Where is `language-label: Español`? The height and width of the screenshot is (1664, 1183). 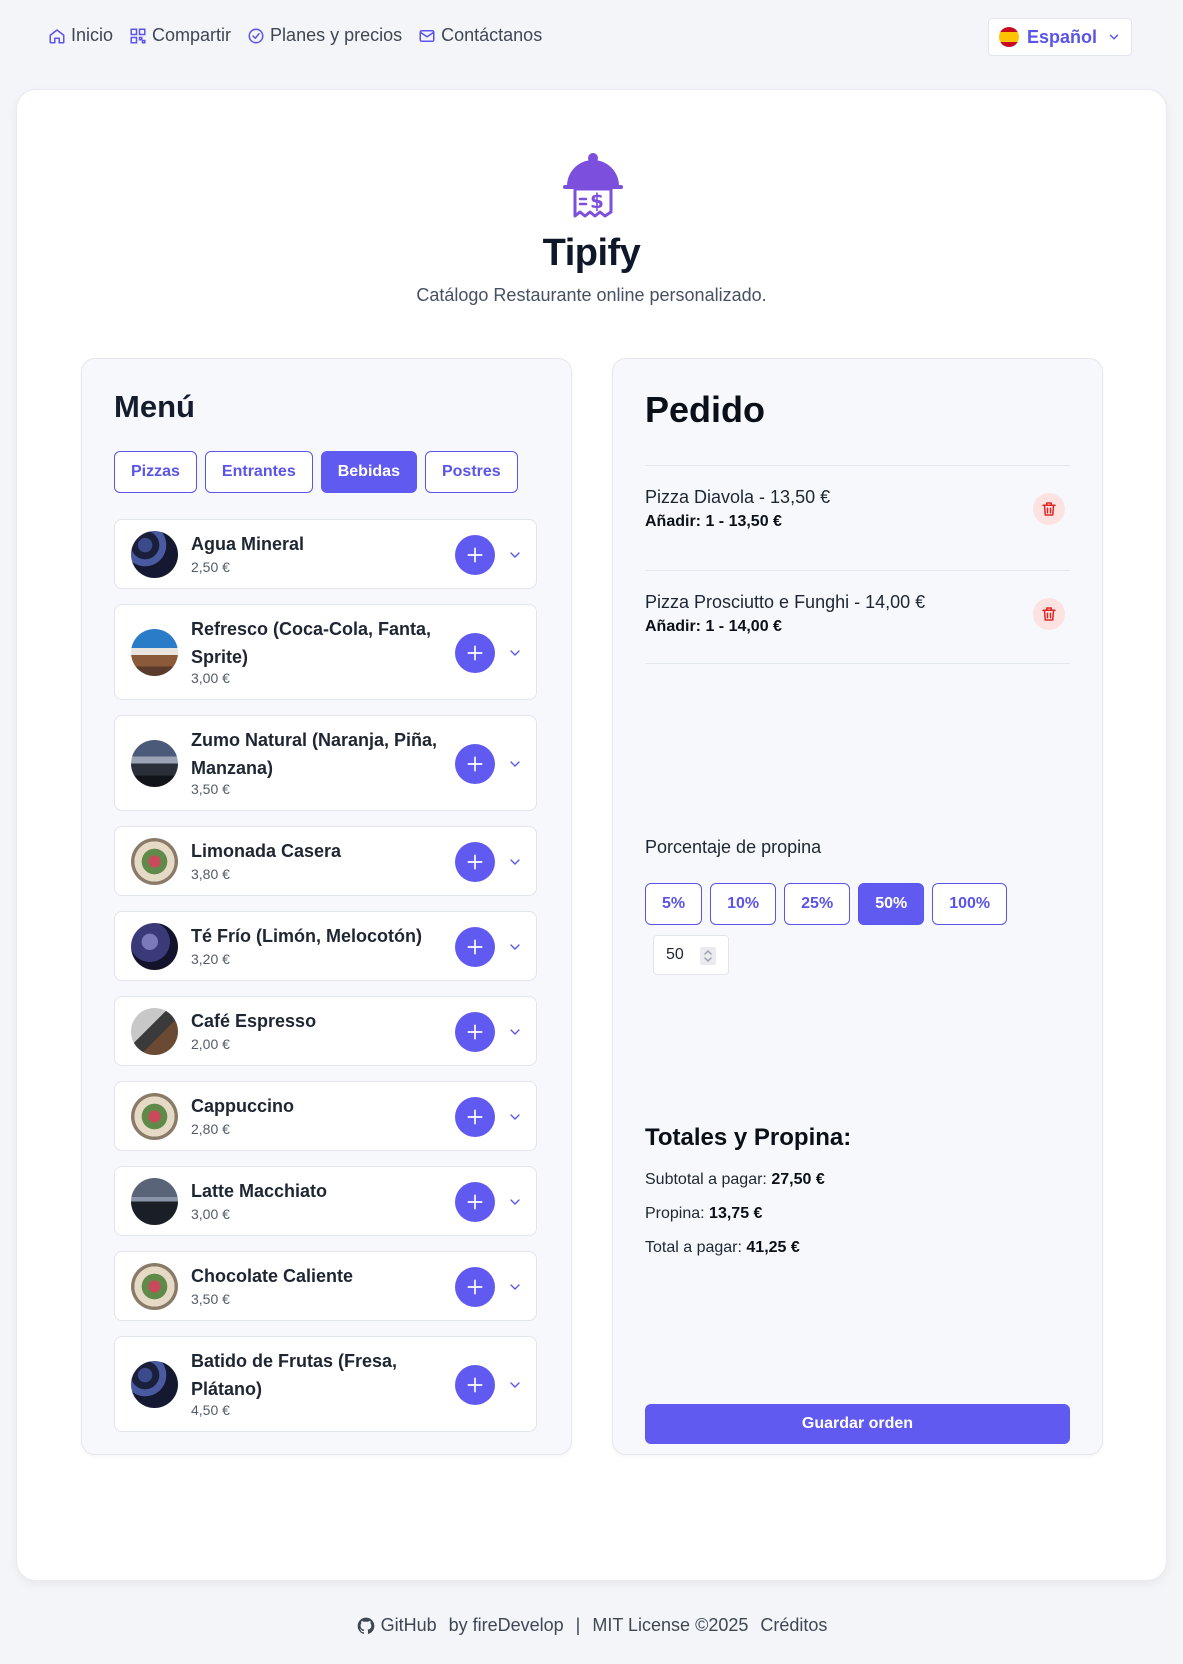
language-label: Español is located at coordinates (1062, 36).